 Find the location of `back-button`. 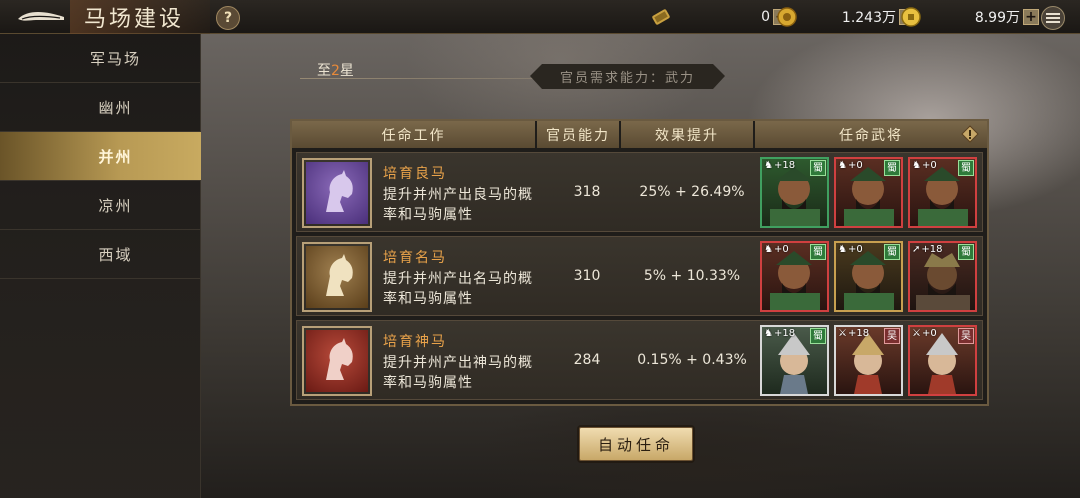

back-button is located at coordinates (41, 17).